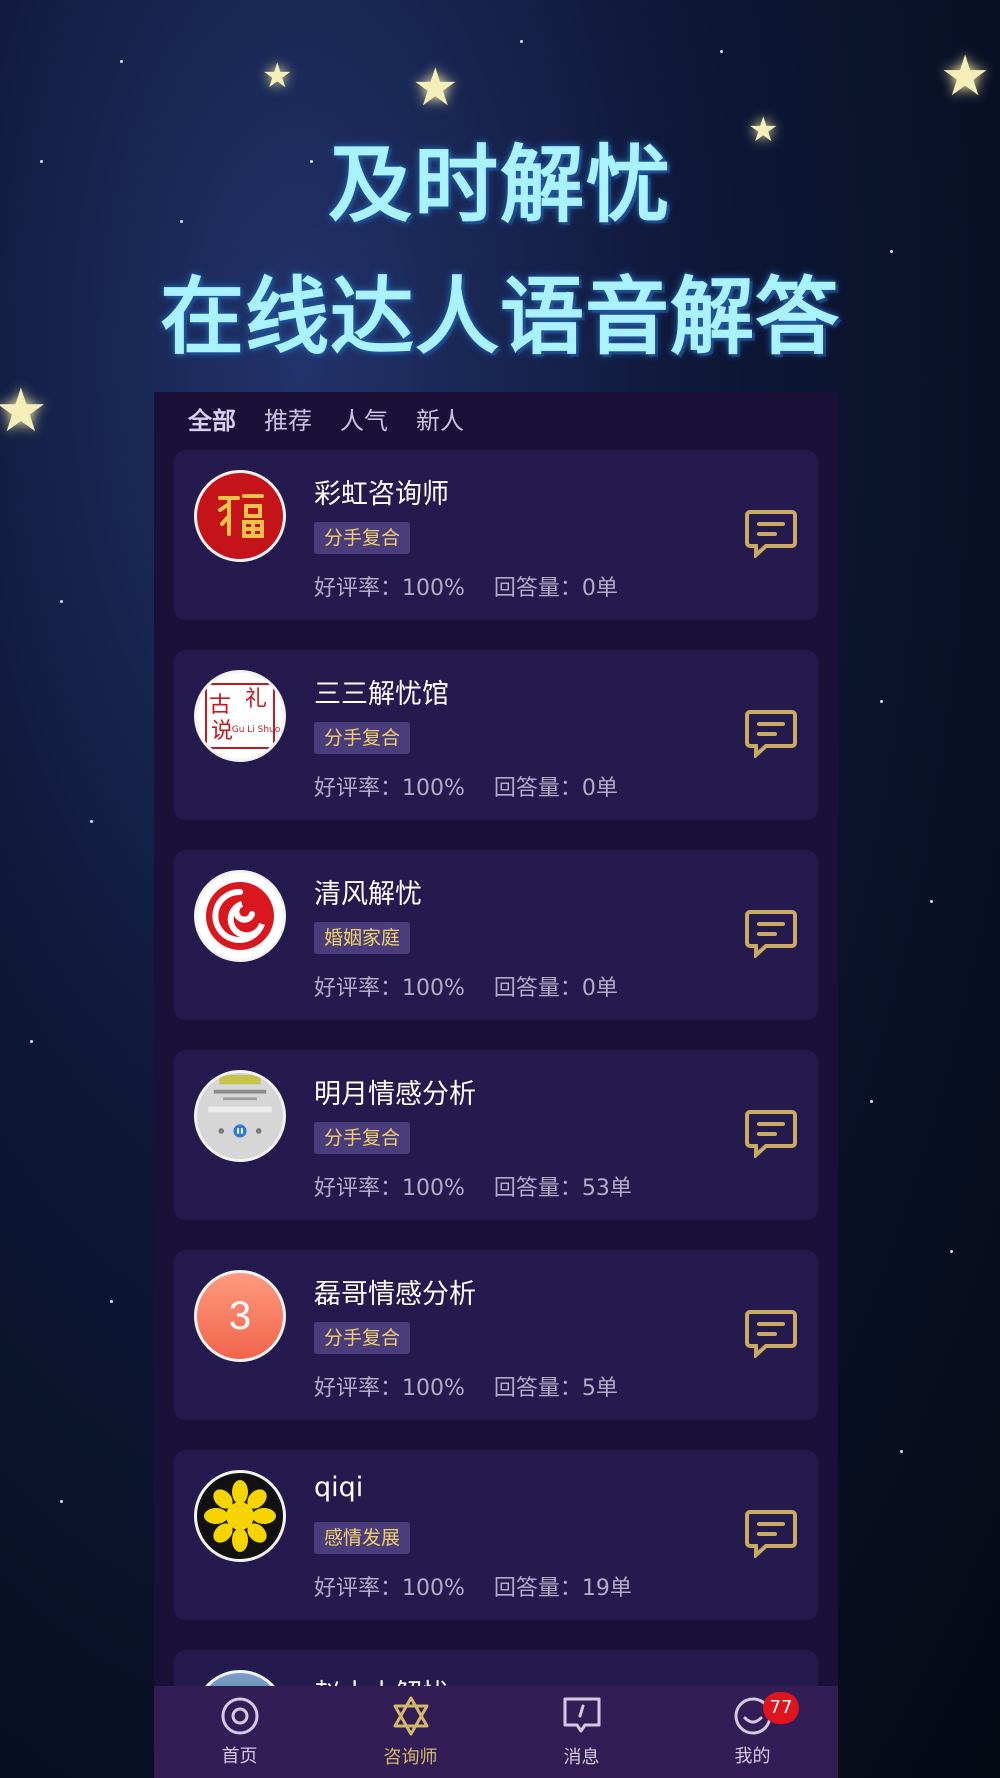 Image resolution: width=1000 pixels, height=1778 pixels. What do you see at coordinates (256, 699) in the screenshot?
I see `svg-text: 礼` at bounding box center [256, 699].